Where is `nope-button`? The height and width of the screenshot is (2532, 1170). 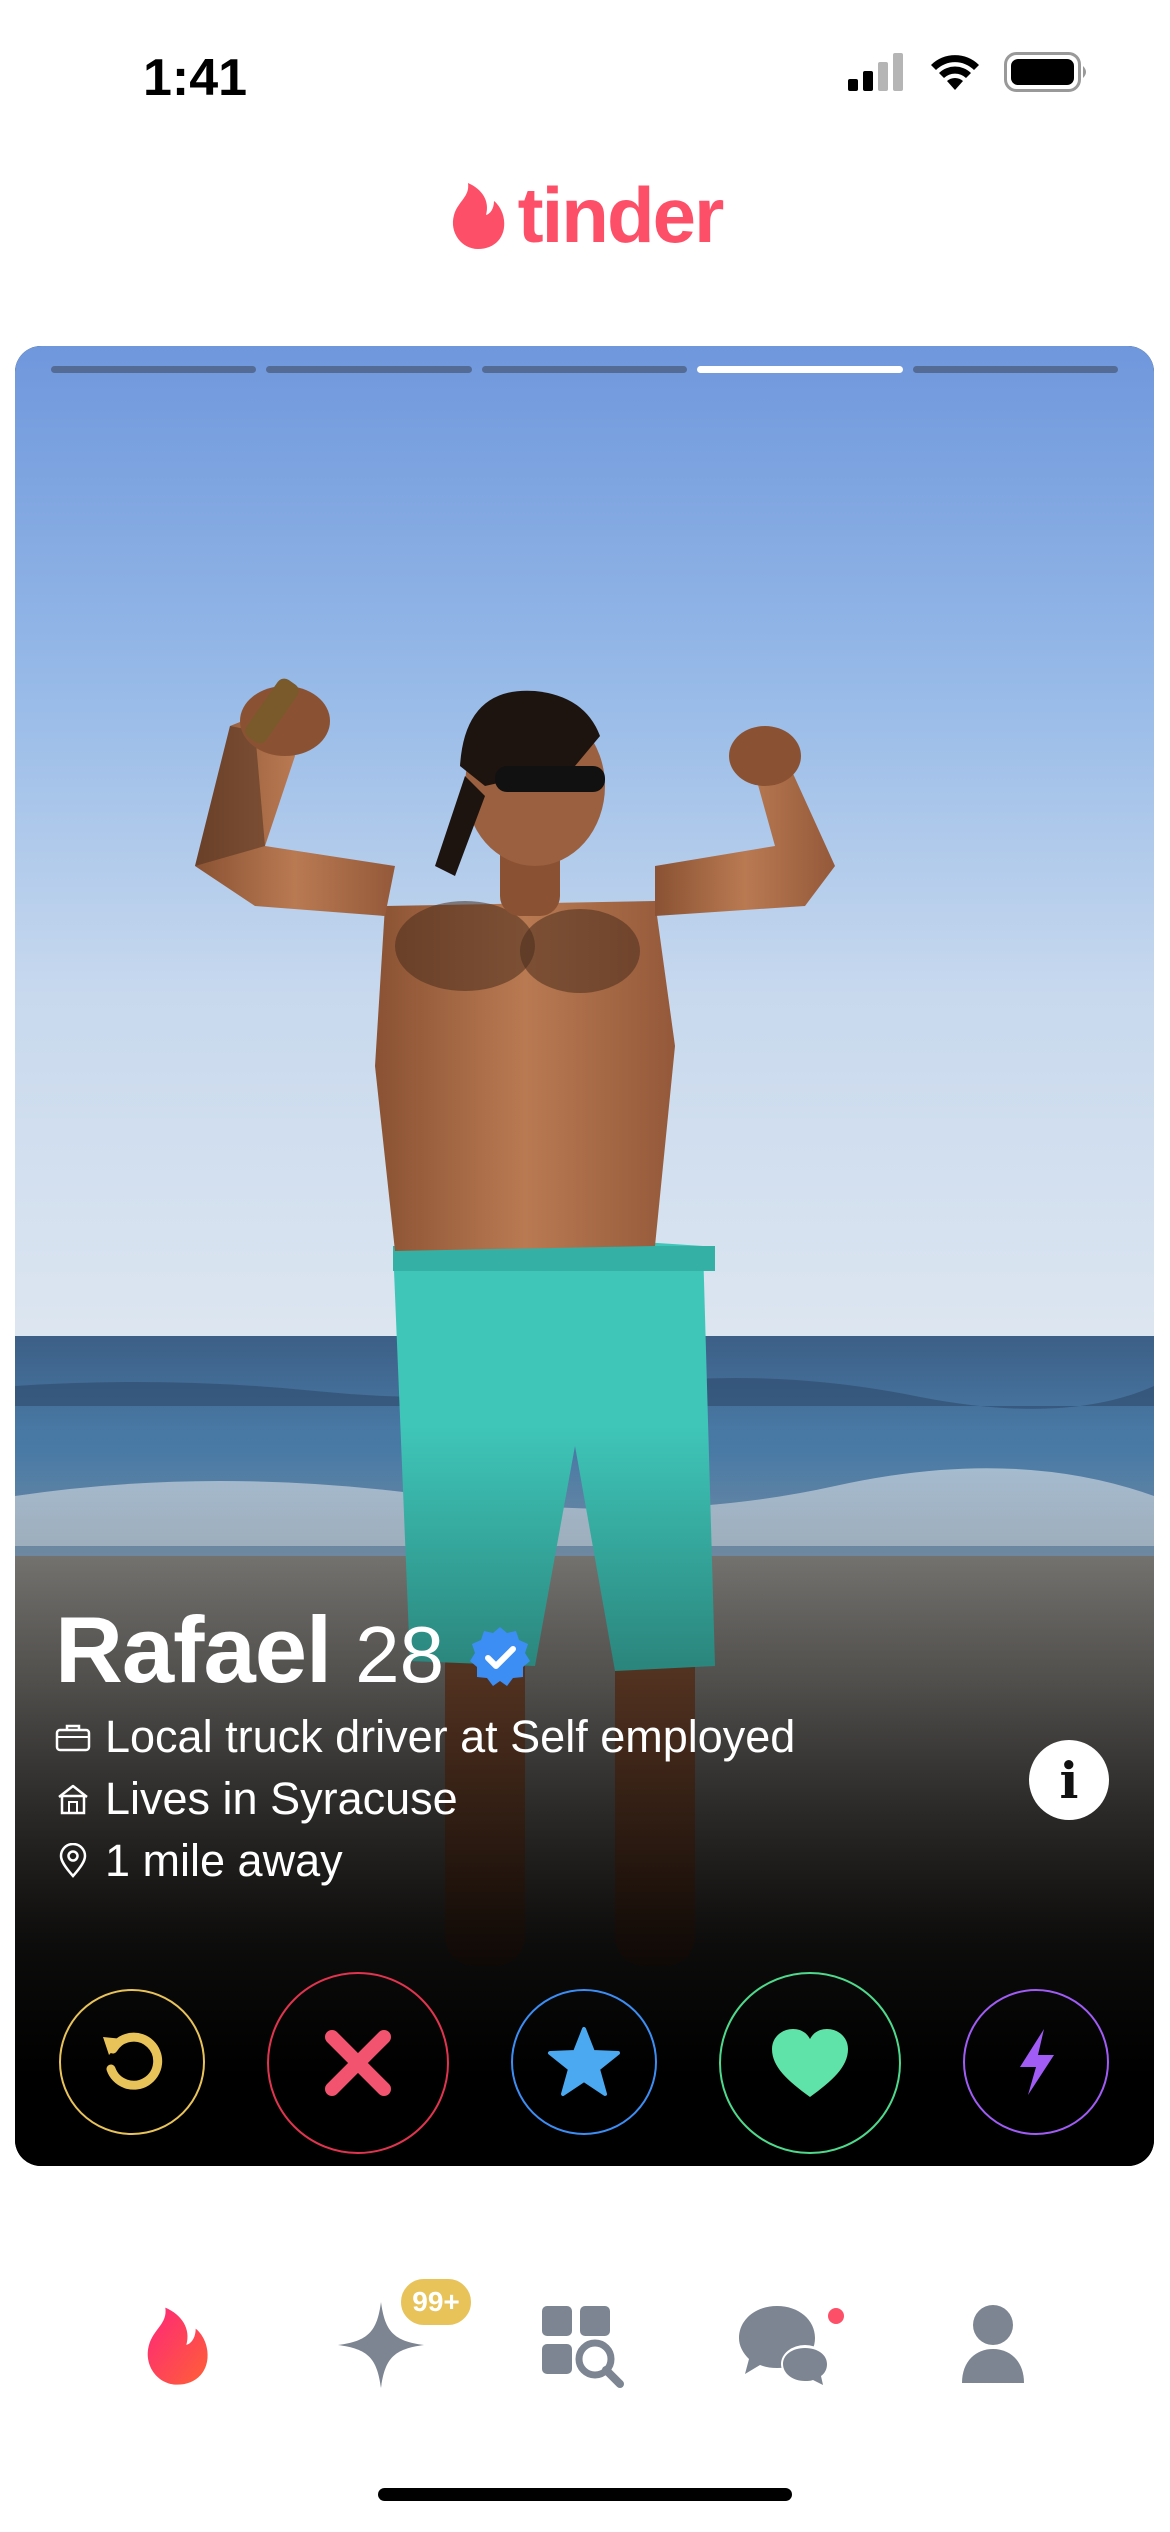 nope-button is located at coordinates (358, 2063).